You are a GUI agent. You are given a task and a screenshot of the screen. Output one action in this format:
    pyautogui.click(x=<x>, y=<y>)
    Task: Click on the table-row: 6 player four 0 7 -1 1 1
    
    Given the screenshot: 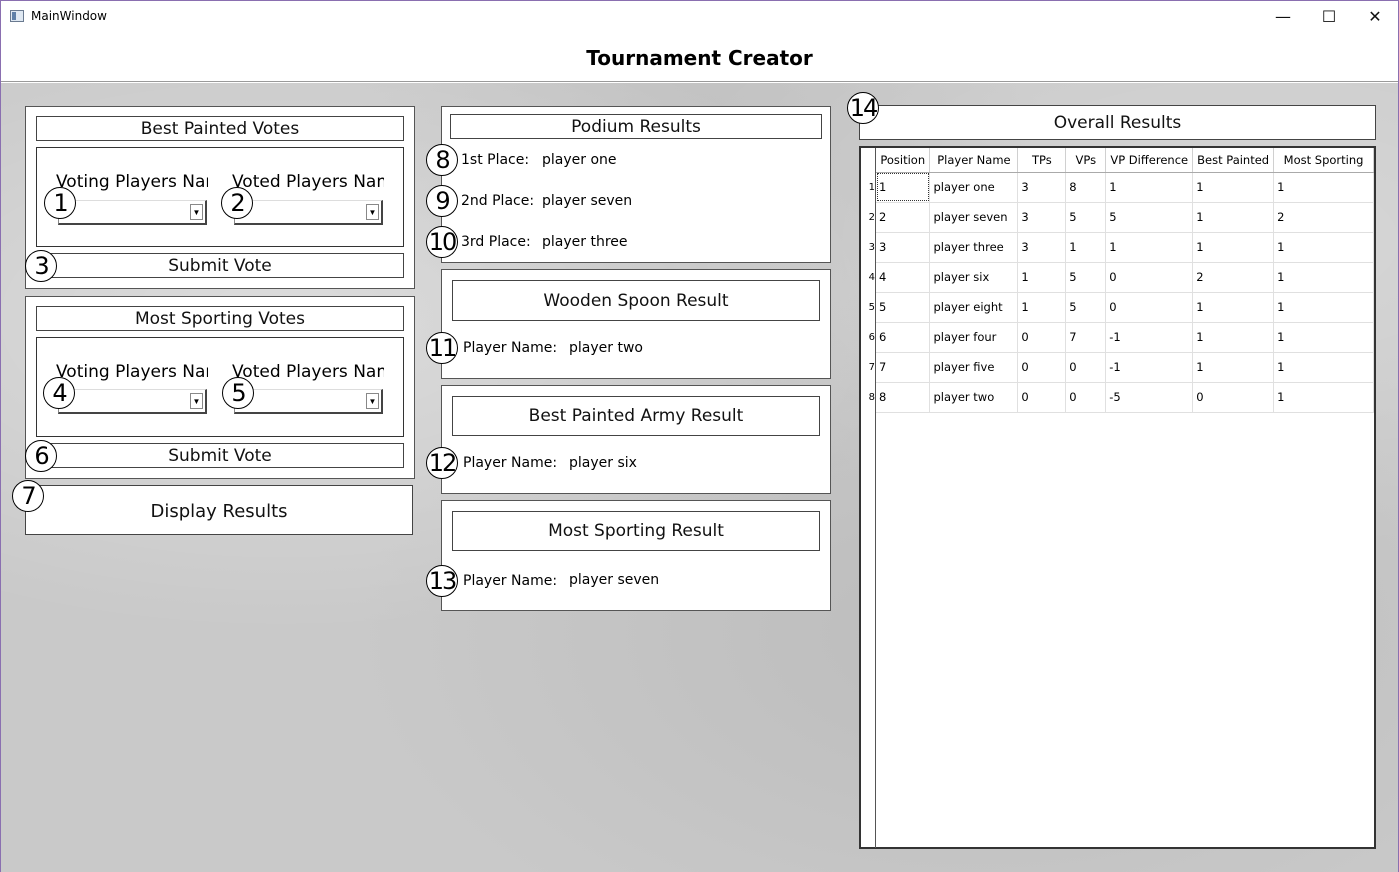 What is the action you would take?
    pyautogui.click(x=1125, y=337)
    